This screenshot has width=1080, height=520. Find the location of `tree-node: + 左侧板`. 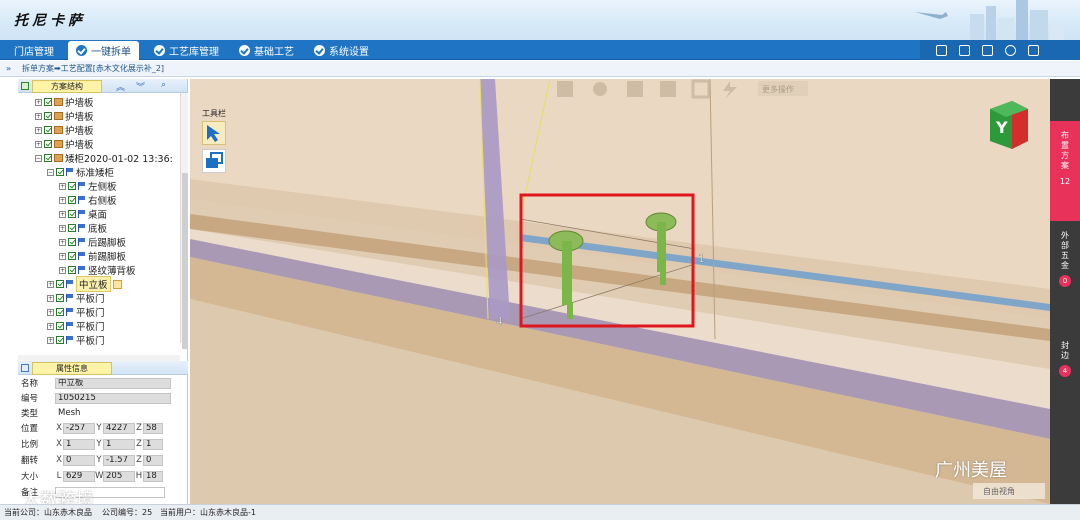

tree-node: + 左侧板 is located at coordinates (88, 186).